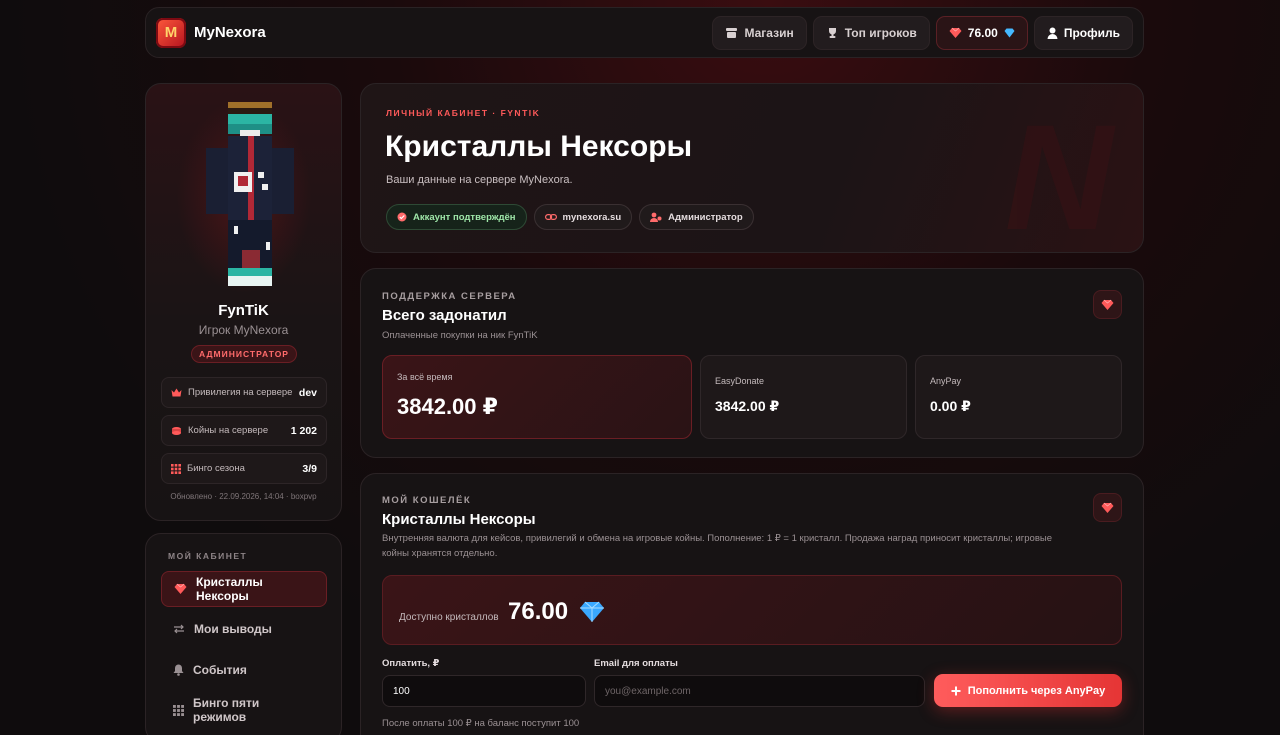 This screenshot has height=735, width=1280. What do you see at coordinates (592, 217) in the screenshot?
I see `chip-site-link-label: mynexora.su` at bounding box center [592, 217].